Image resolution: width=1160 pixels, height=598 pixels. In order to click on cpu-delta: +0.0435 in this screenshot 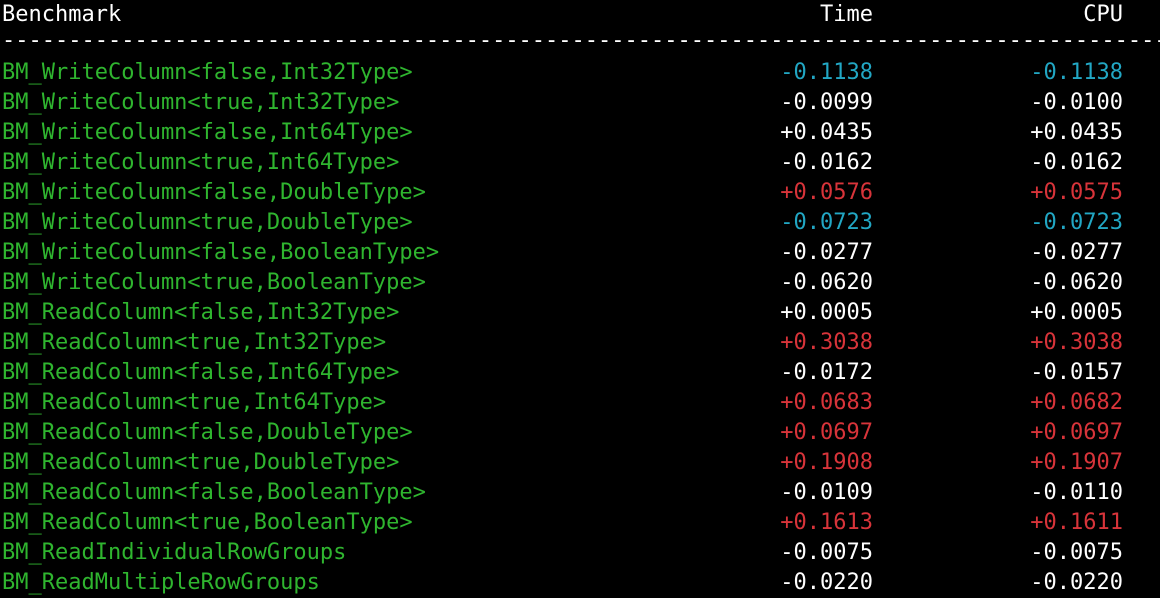, I will do `click(1076, 132)`.